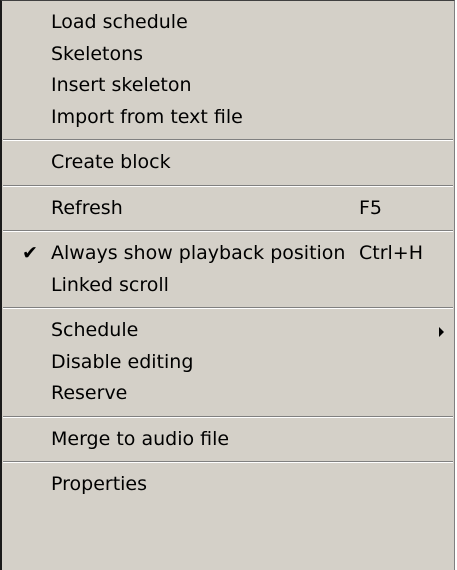  What do you see at coordinates (30, 253) in the screenshot?
I see `checkmark-icon: ✔` at bounding box center [30, 253].